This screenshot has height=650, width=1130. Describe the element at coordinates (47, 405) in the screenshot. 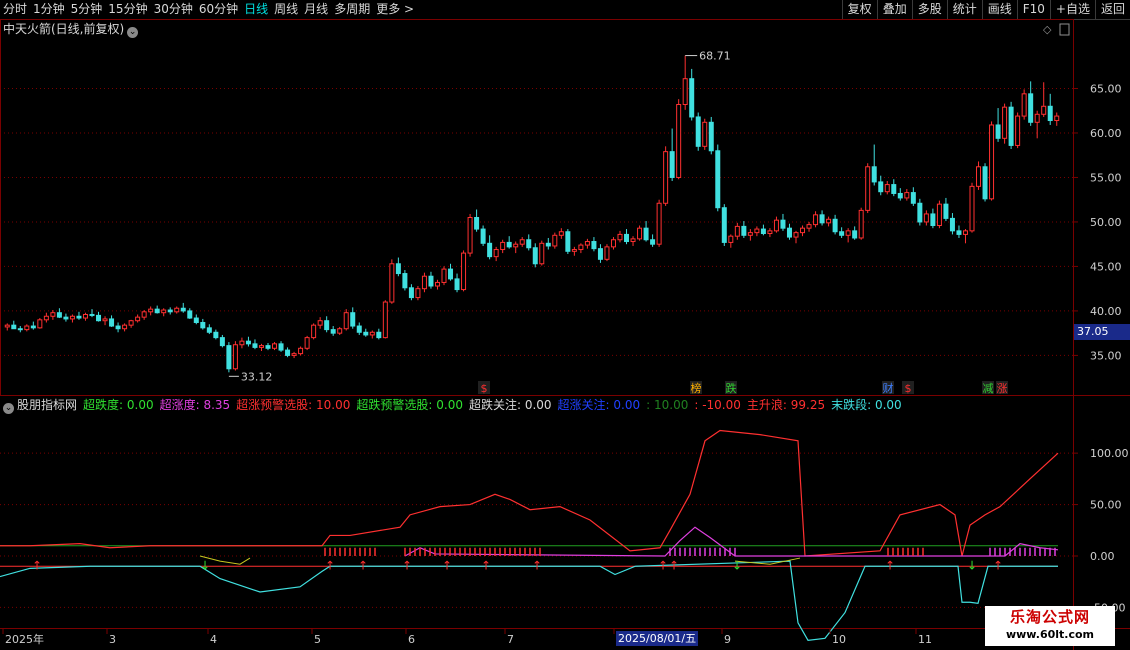

I see `indicator-name: 股朋指标网` at that location.